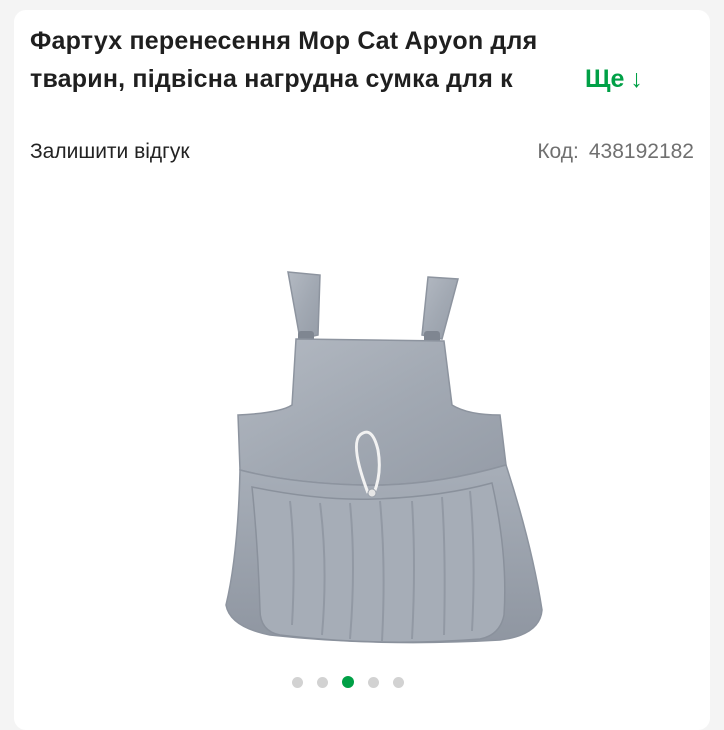  I want to click on product-code-value: 438192182, so click(641, 151).